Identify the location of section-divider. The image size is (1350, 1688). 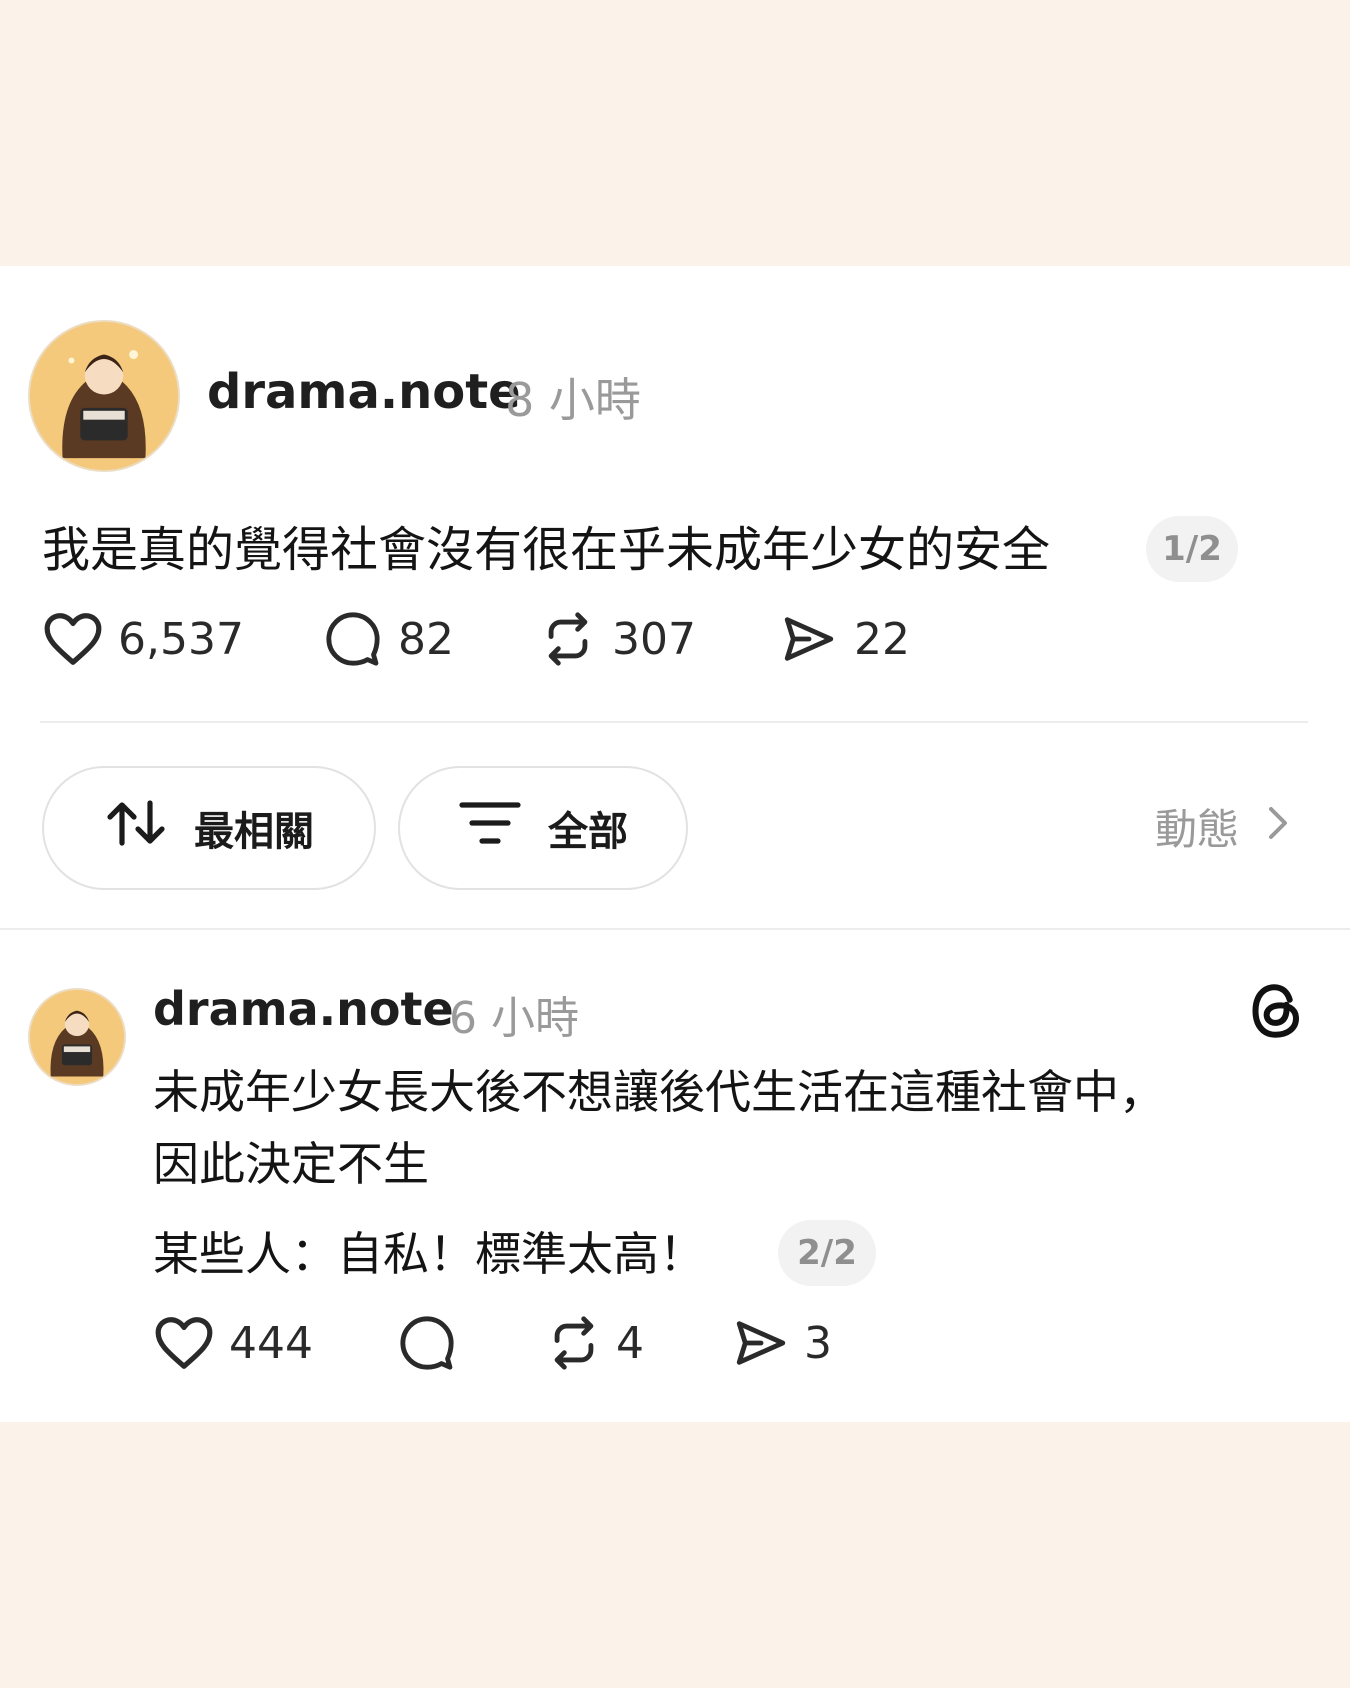
(675, 929).